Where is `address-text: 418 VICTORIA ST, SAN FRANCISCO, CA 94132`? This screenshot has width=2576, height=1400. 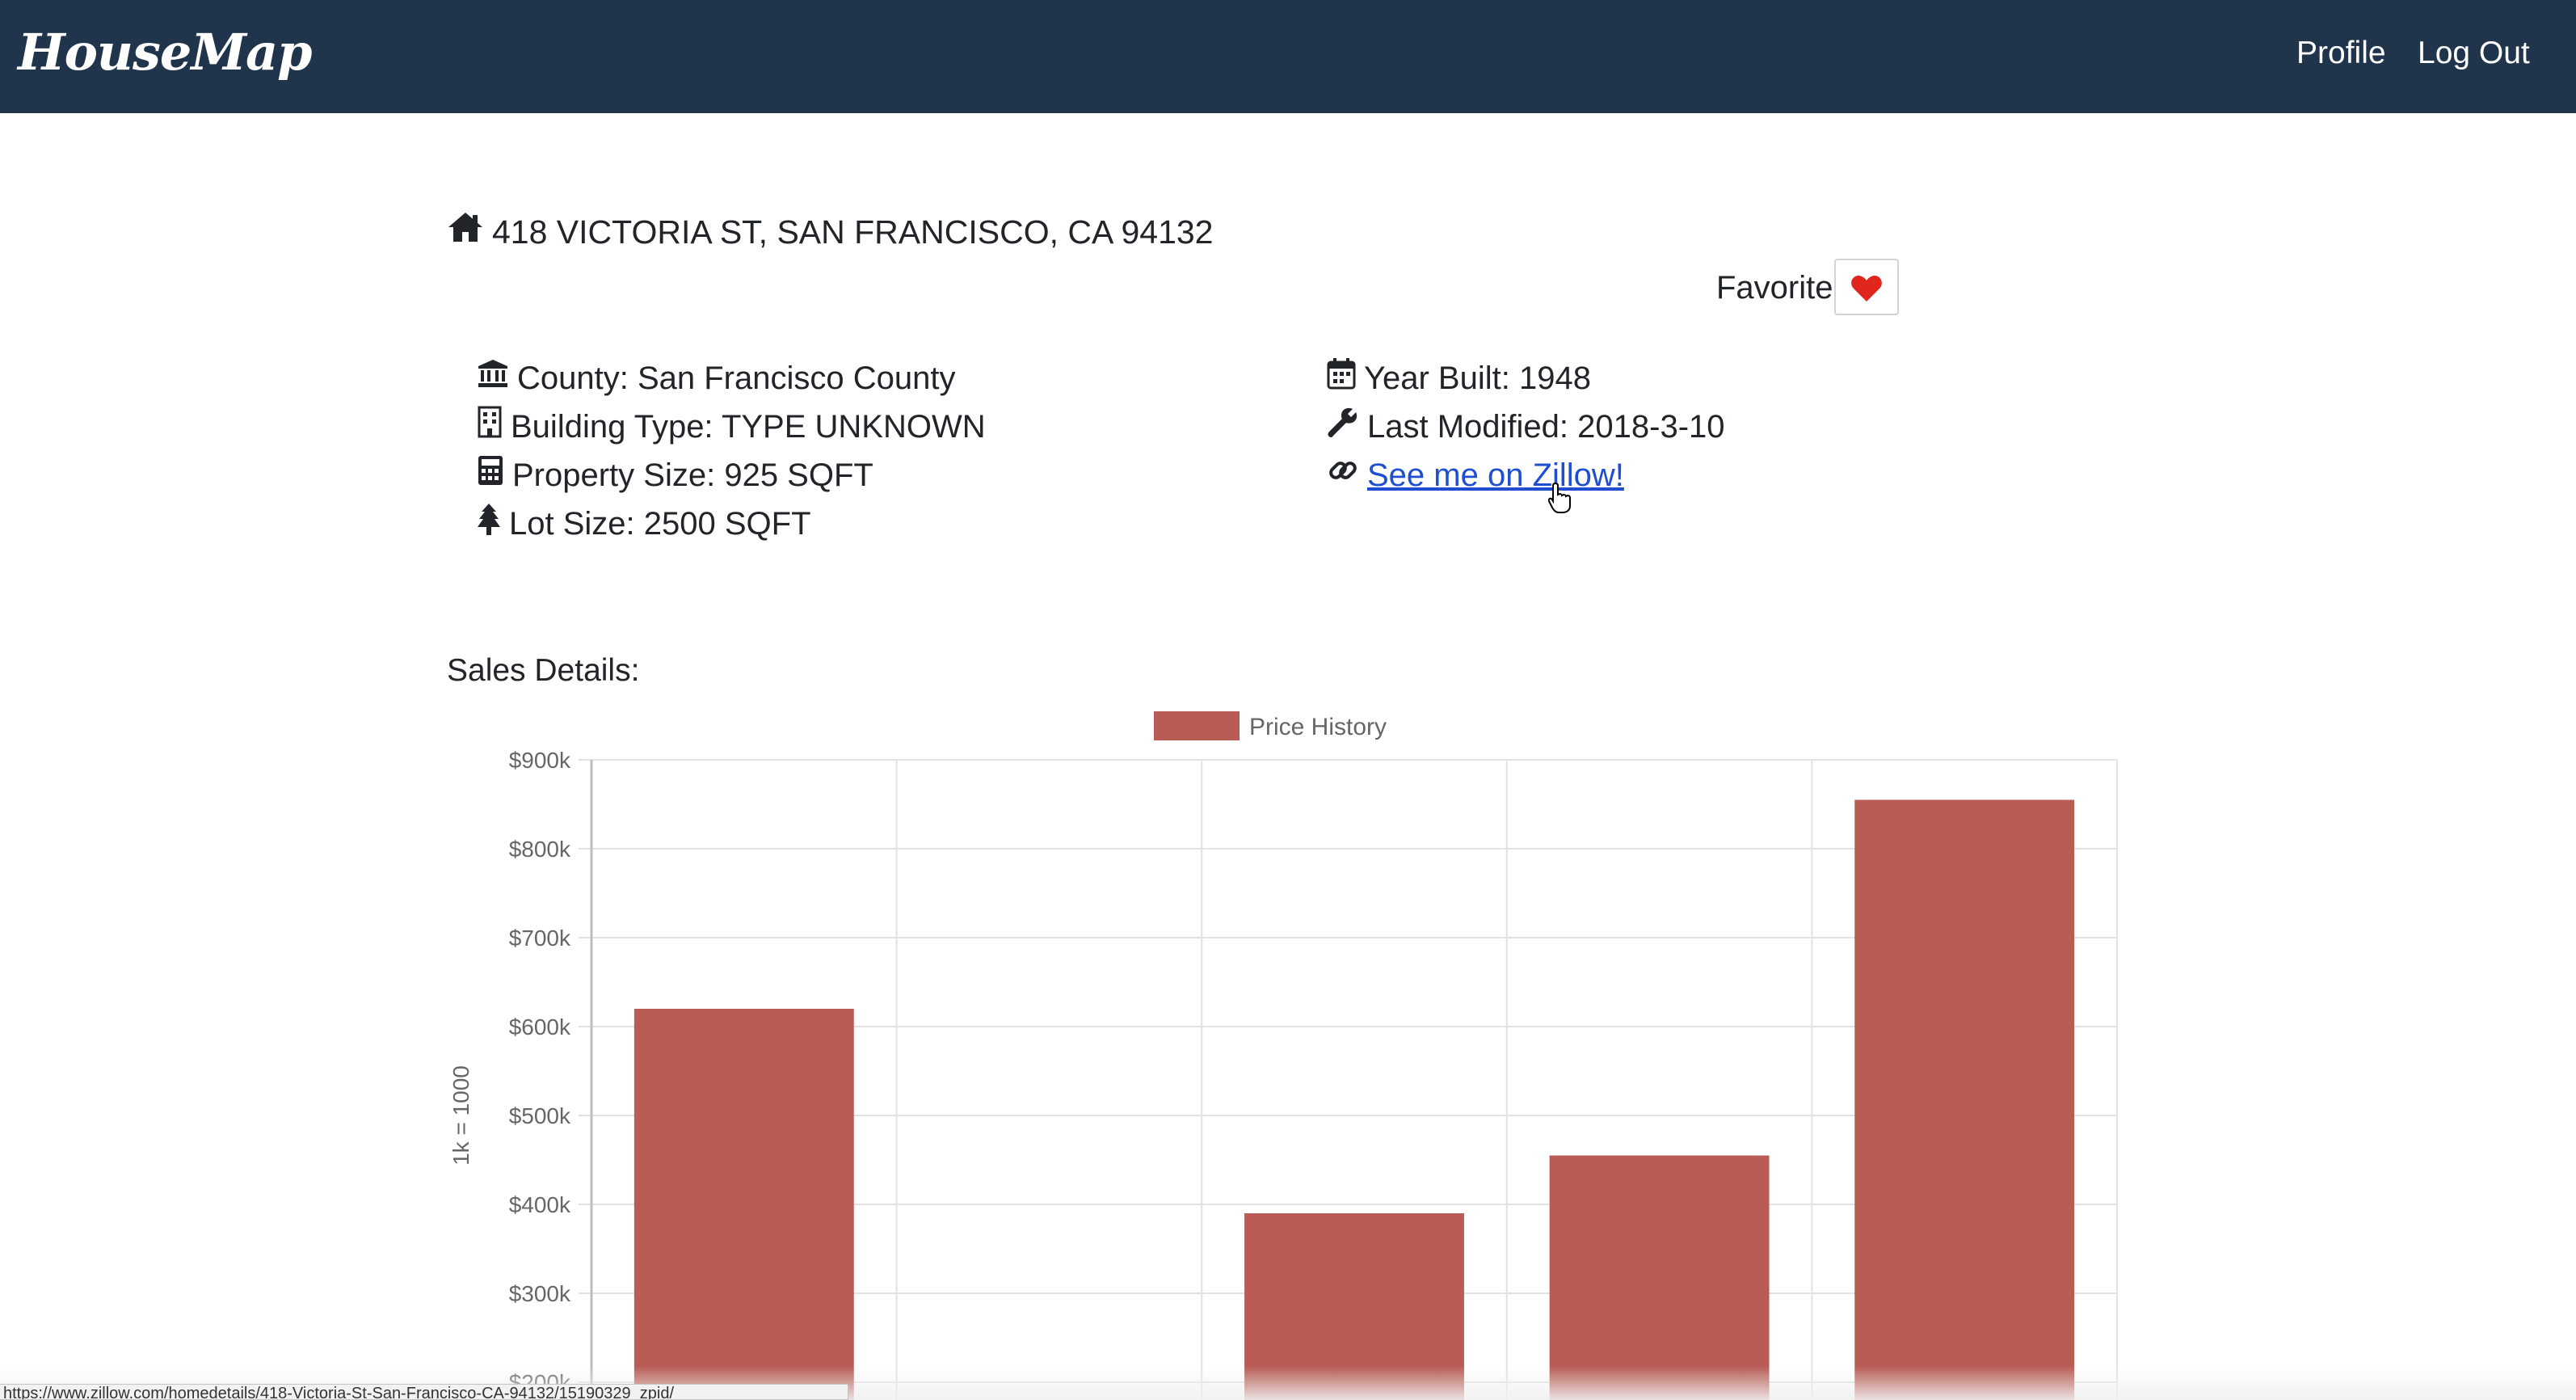 address-text: 418 VICTORIA ST, SAN FRANCISCO, CA 94132 is located at coordinates (853, 232).